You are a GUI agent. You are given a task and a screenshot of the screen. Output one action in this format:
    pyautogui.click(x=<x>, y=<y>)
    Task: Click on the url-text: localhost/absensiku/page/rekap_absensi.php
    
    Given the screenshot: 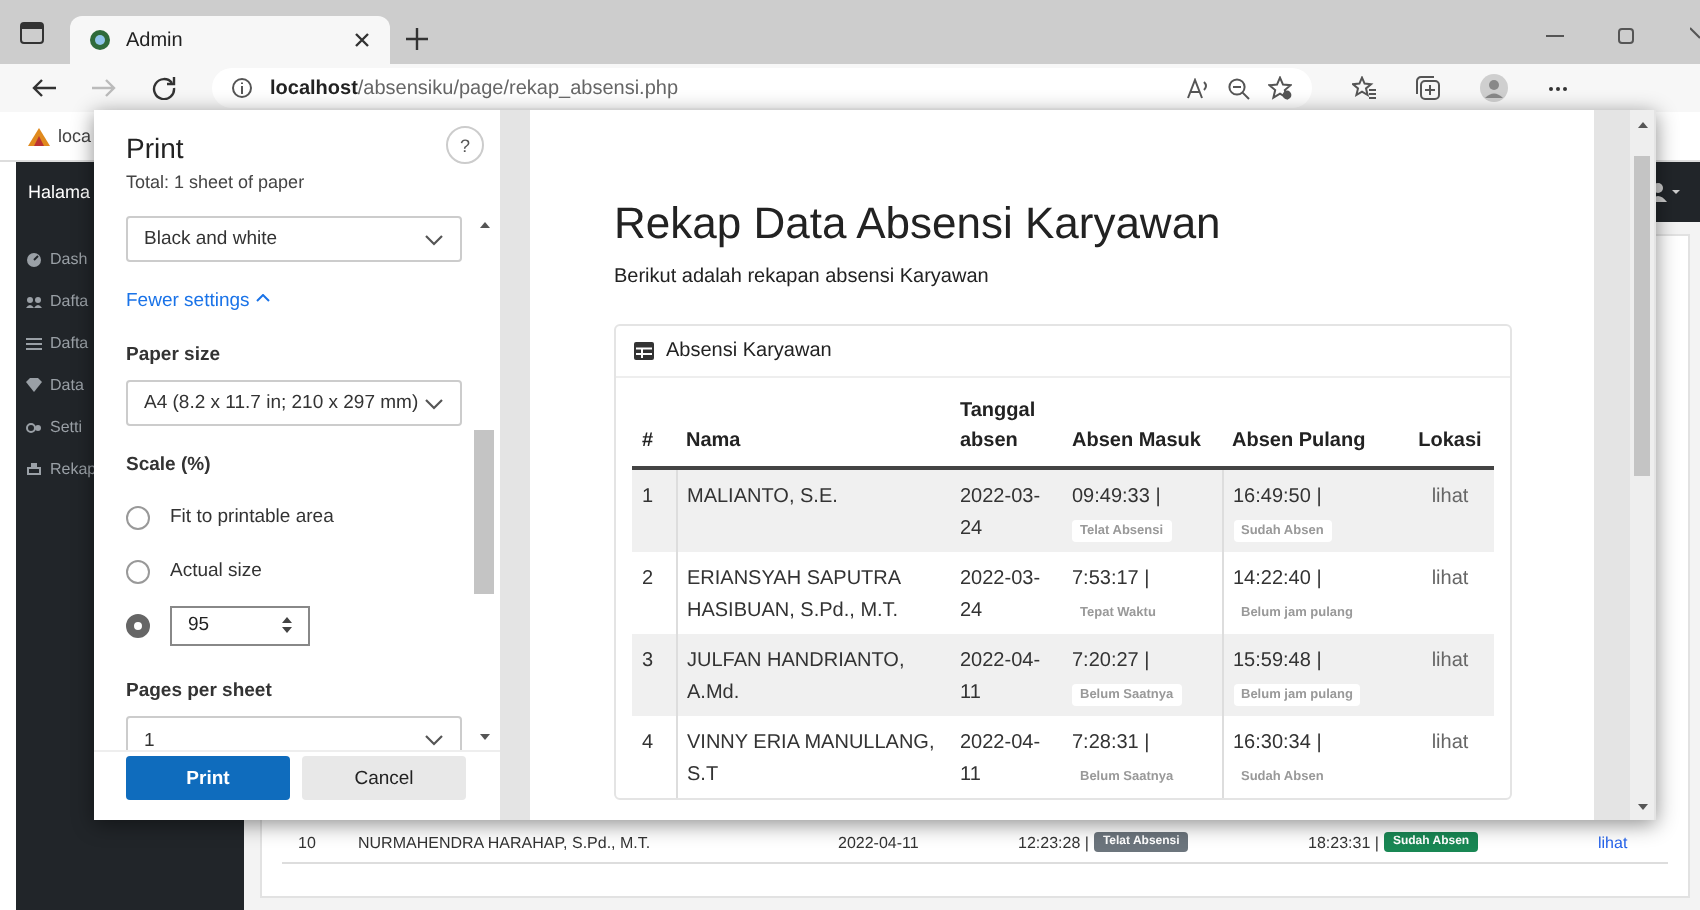 What is the action you would take?
    pyautogui.click(x=474, y=88)
    